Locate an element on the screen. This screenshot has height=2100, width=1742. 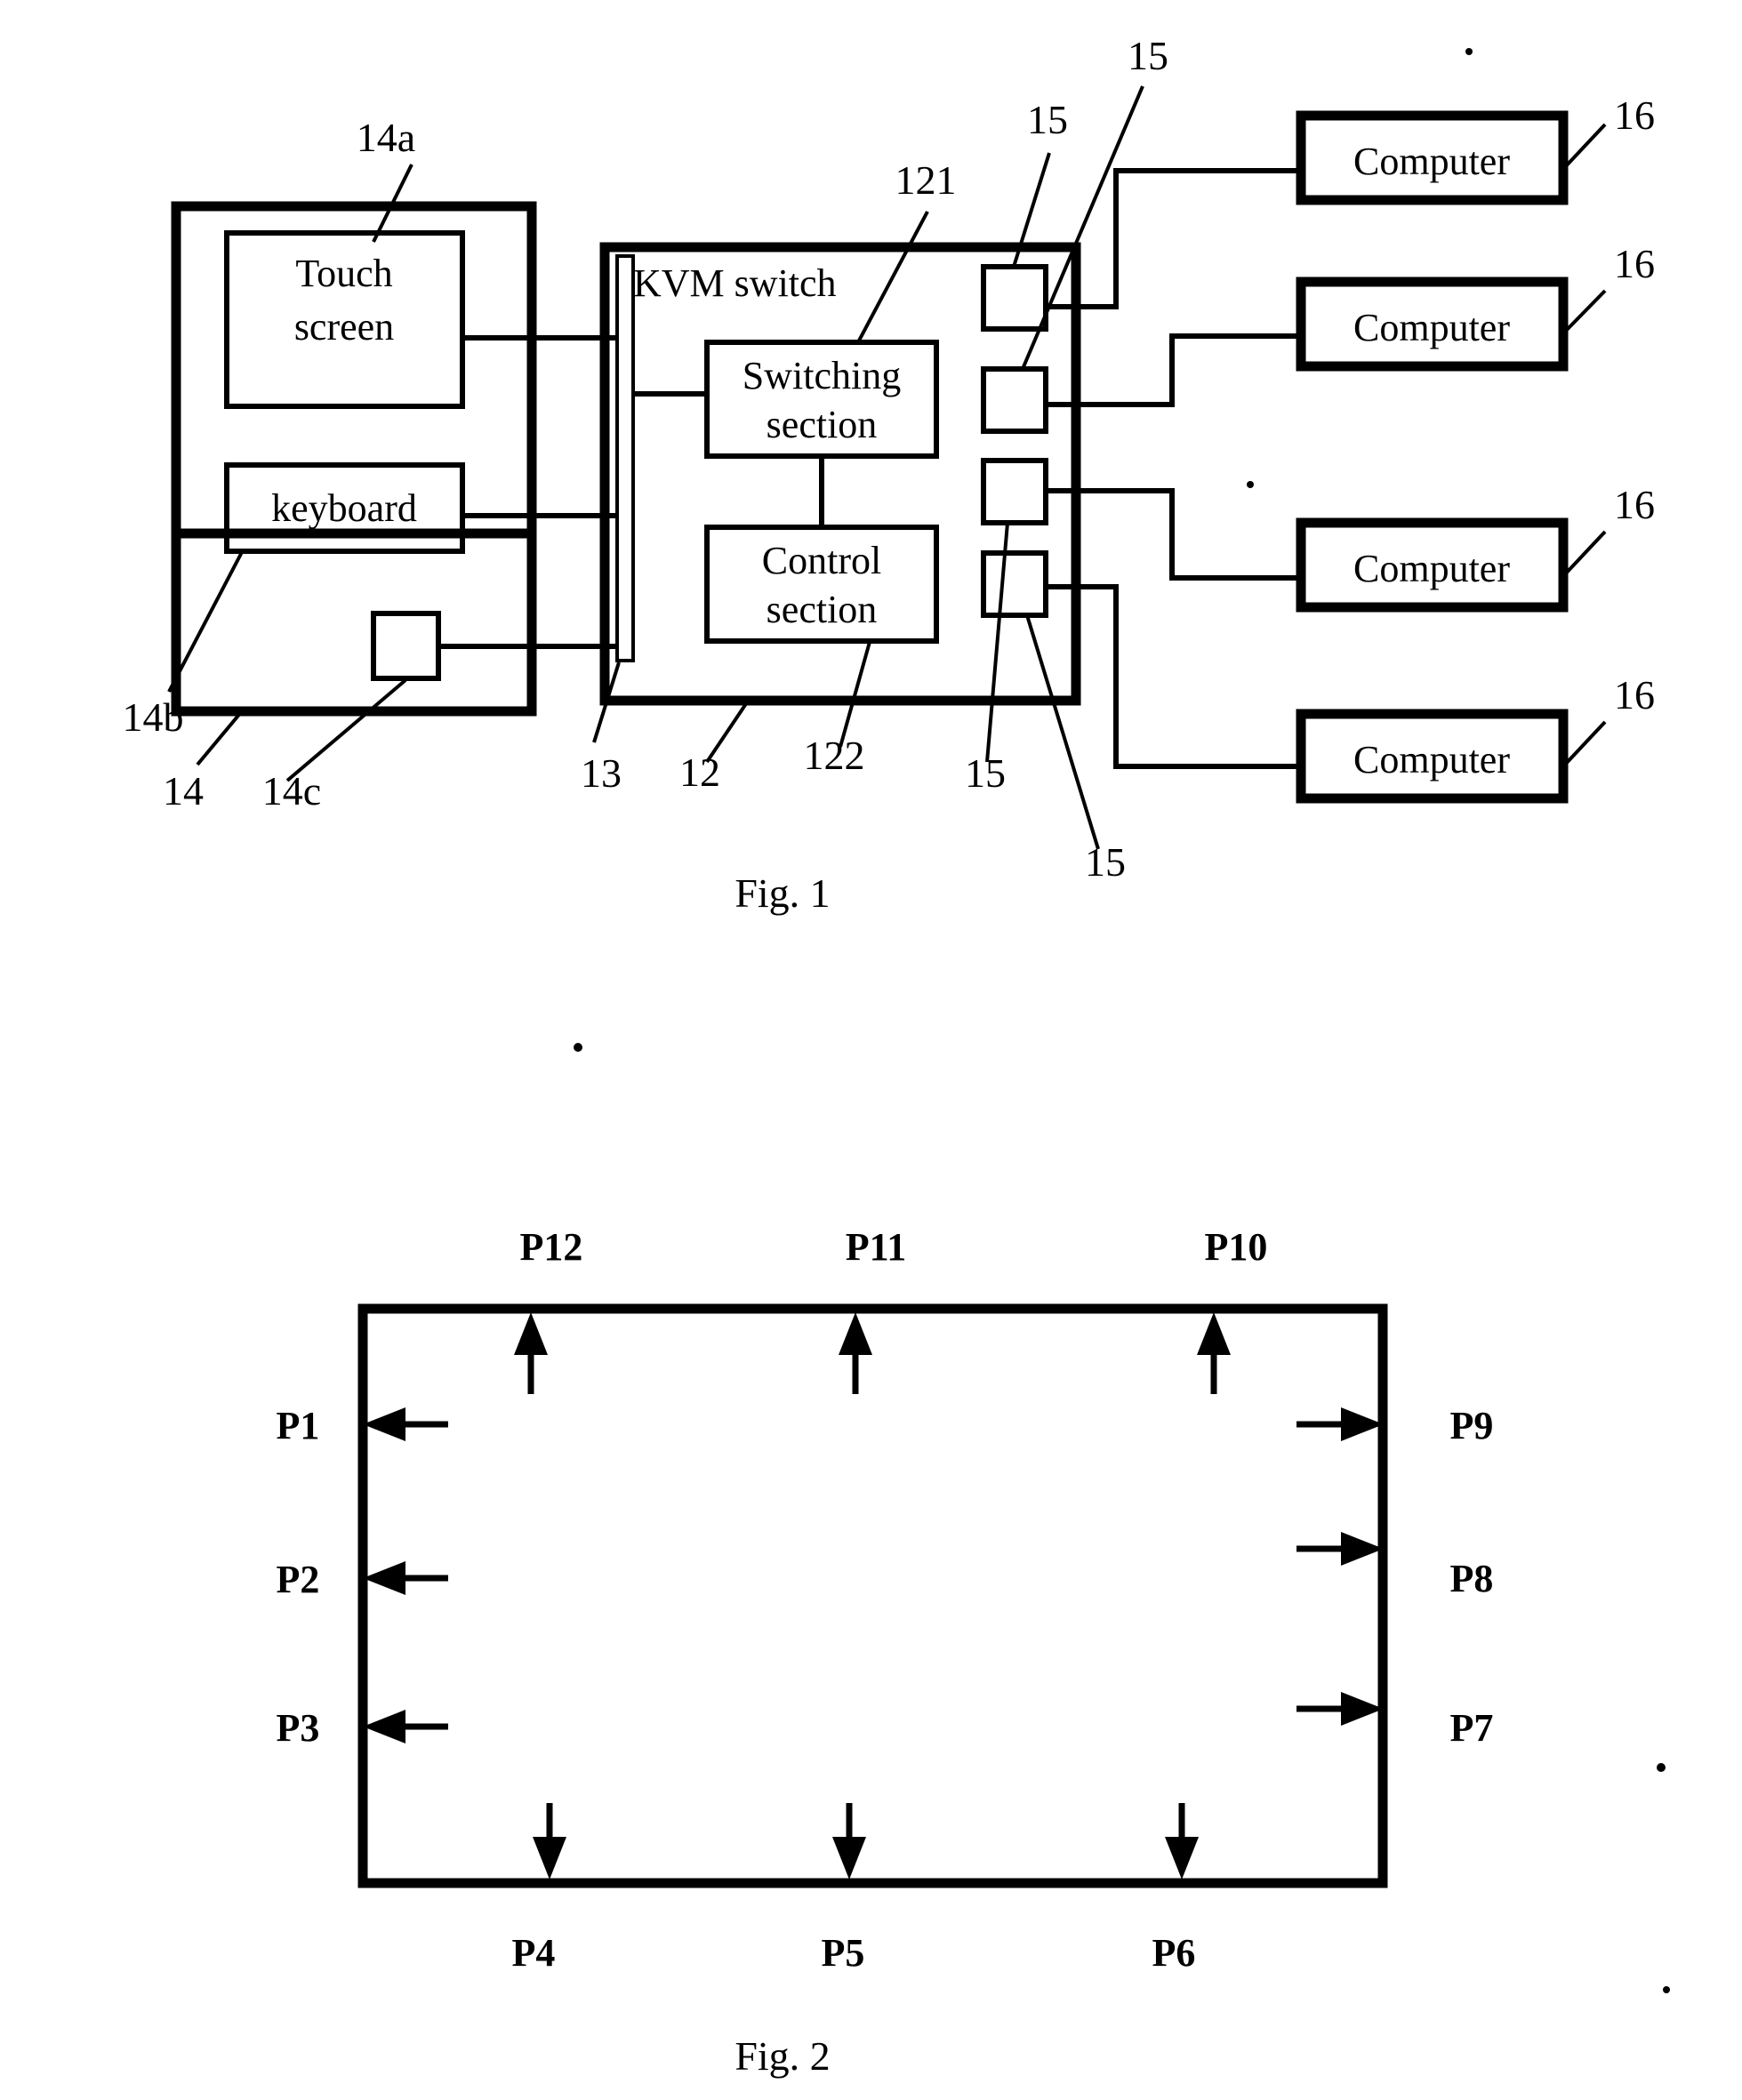
computer-label-2: Computer is located at coordinates (1432, 328).